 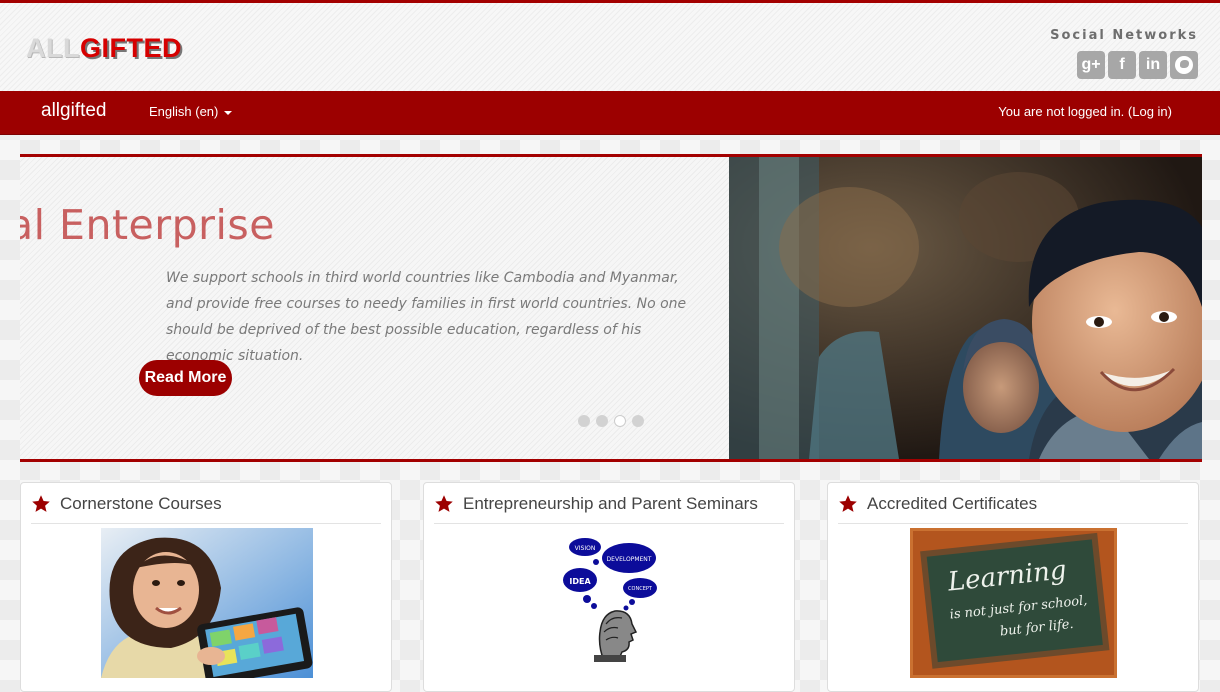 I want to click on card-title: Accredited Certificates, so click(x=952, y=504).